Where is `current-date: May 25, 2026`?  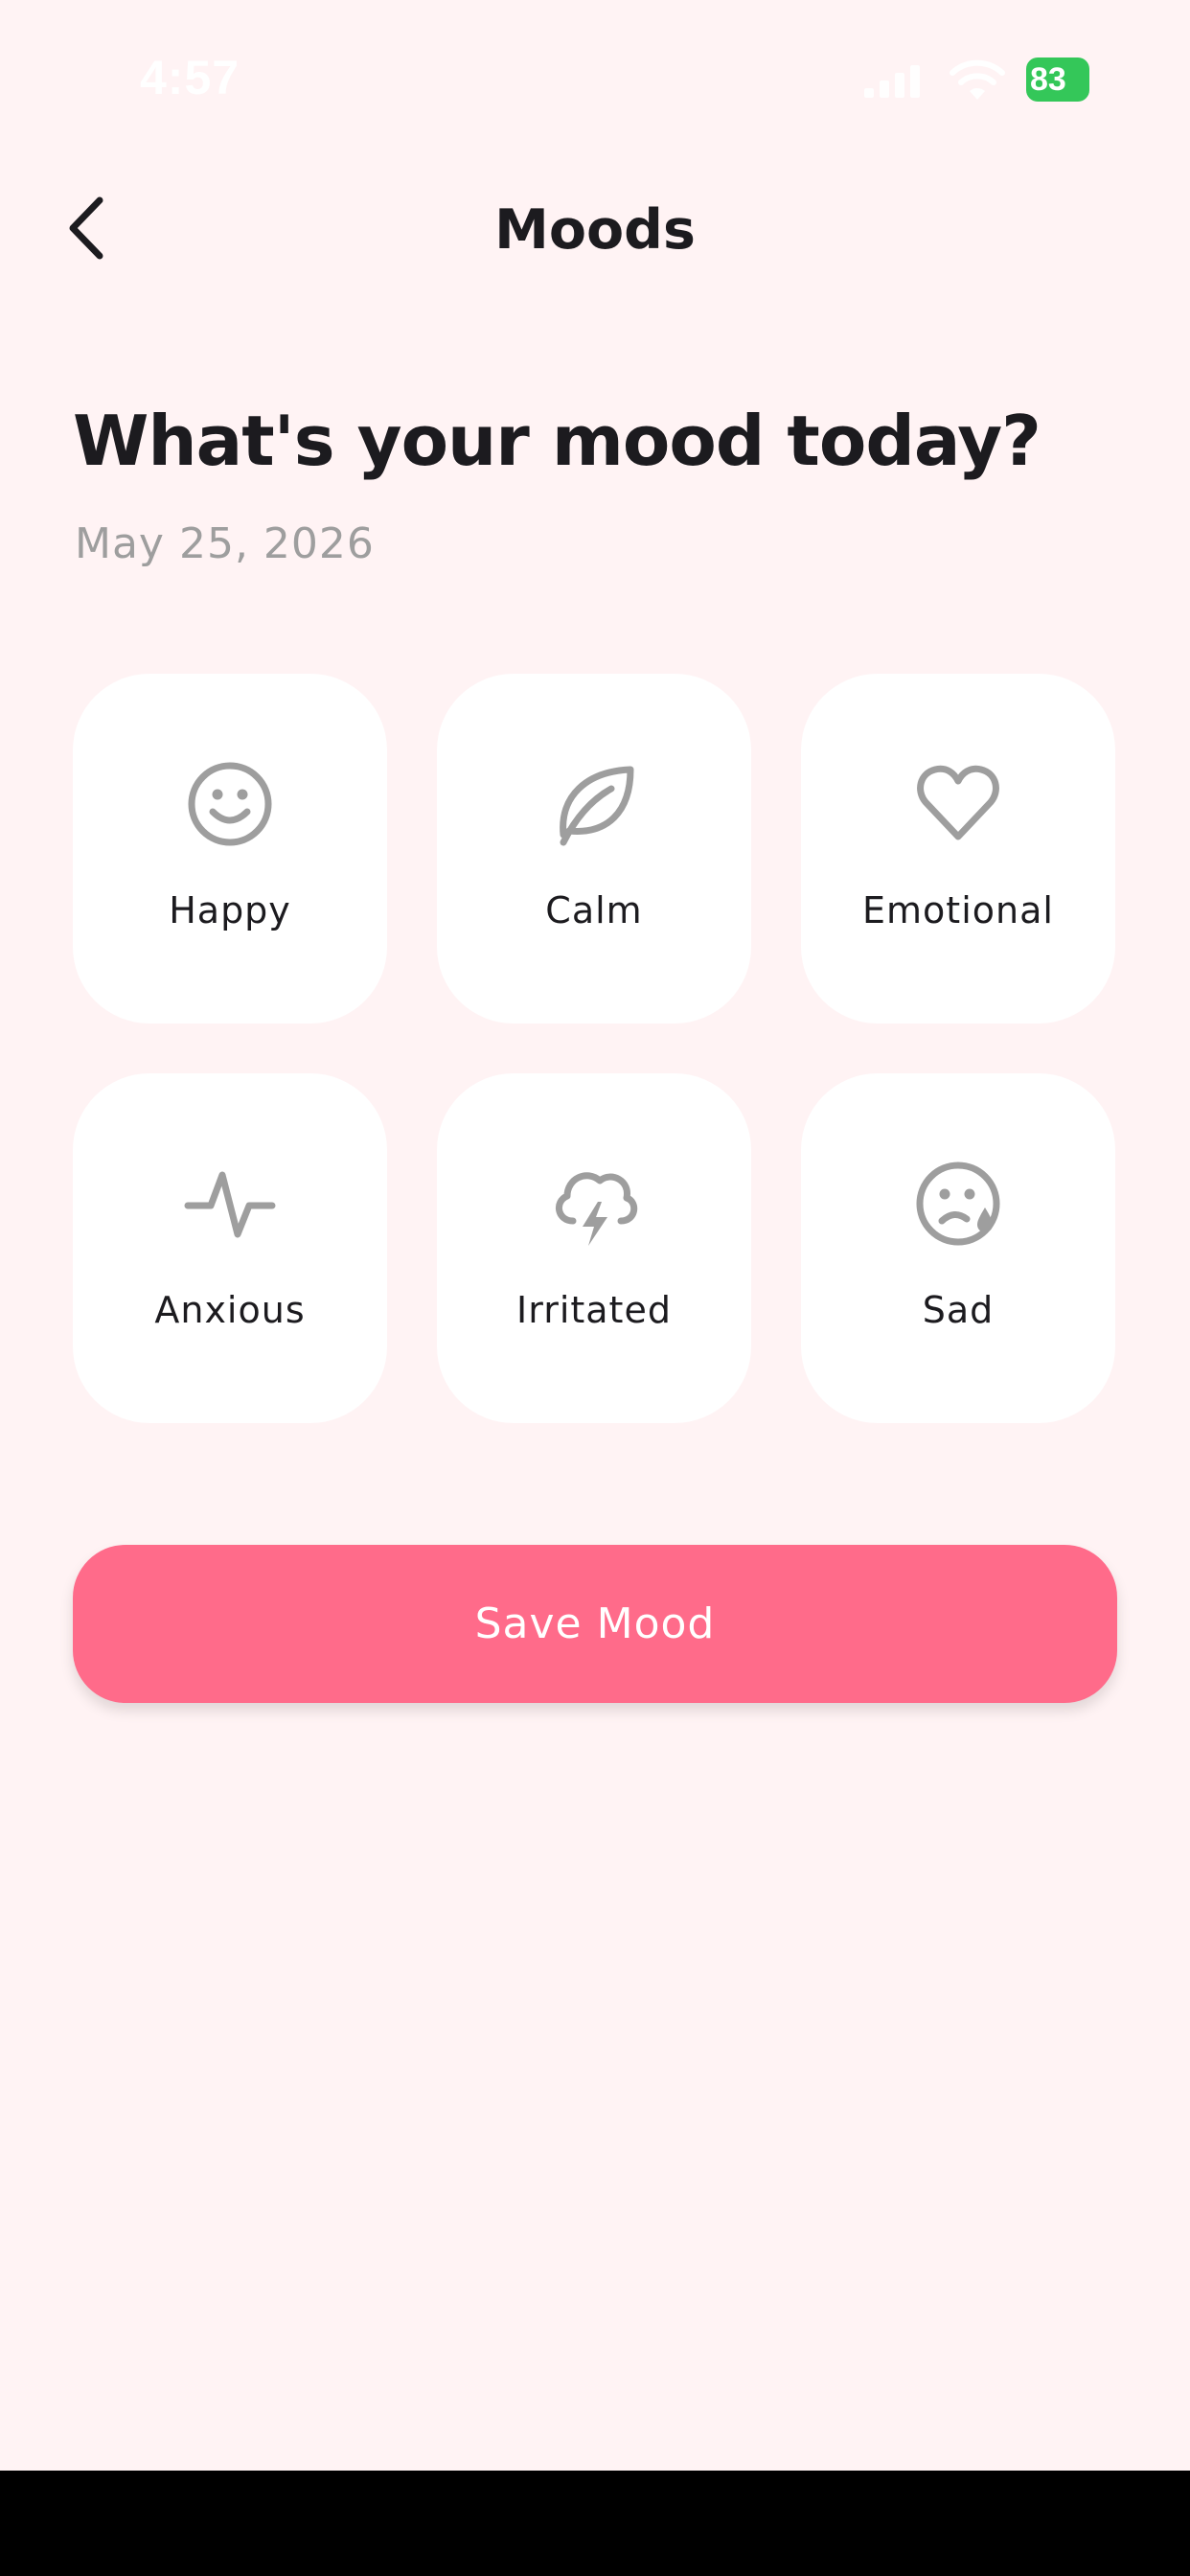 current-date: May 25, 2026 is located at coordinates (225, 543).